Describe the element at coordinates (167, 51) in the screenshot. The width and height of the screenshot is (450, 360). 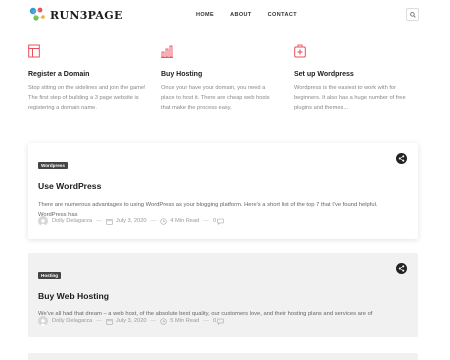
I see `bar-chart-icon` at that location.